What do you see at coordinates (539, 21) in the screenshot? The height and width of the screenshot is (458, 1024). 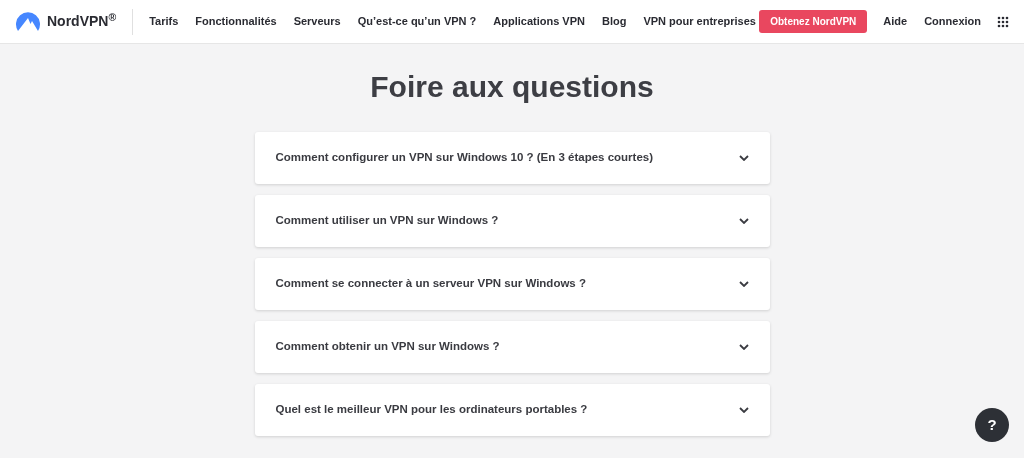 I see `nav-link: Applications VPN` at bounding box center [539, 21].